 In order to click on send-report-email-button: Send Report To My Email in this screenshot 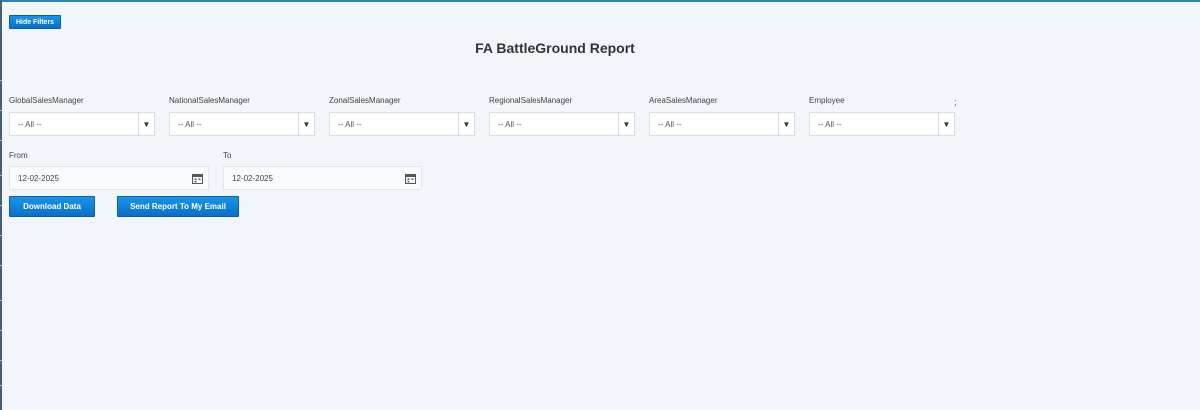, I will do `click(178, 206)`.